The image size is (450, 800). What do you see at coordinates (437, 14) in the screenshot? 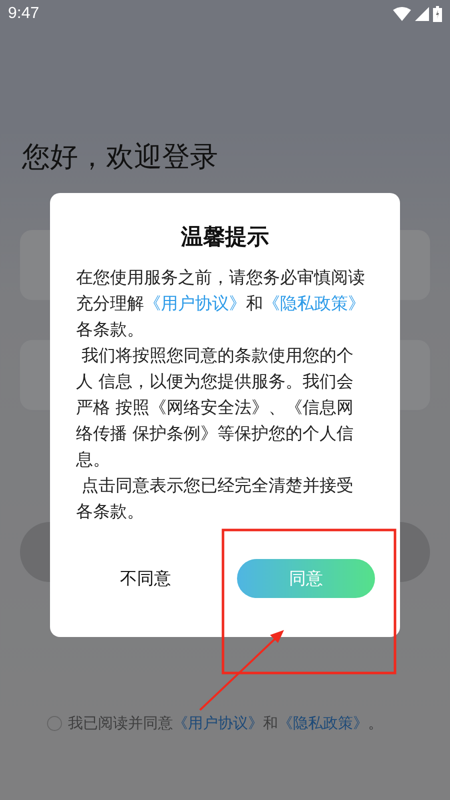
I see `battery-icon` at bounding box center [437, 14].